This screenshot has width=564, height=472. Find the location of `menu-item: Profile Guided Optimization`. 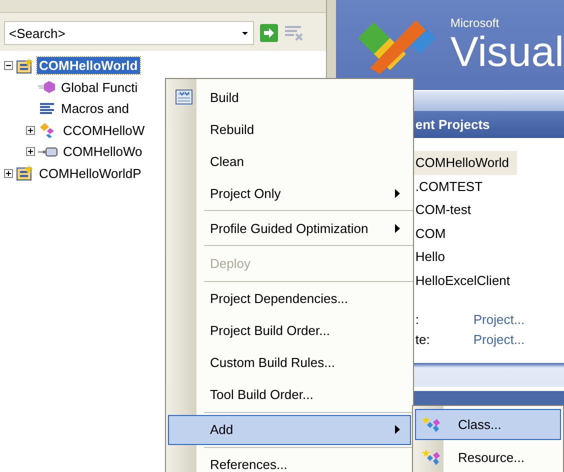

menu-item: Profile Guided Optimization is located at coordinates (289, 228).